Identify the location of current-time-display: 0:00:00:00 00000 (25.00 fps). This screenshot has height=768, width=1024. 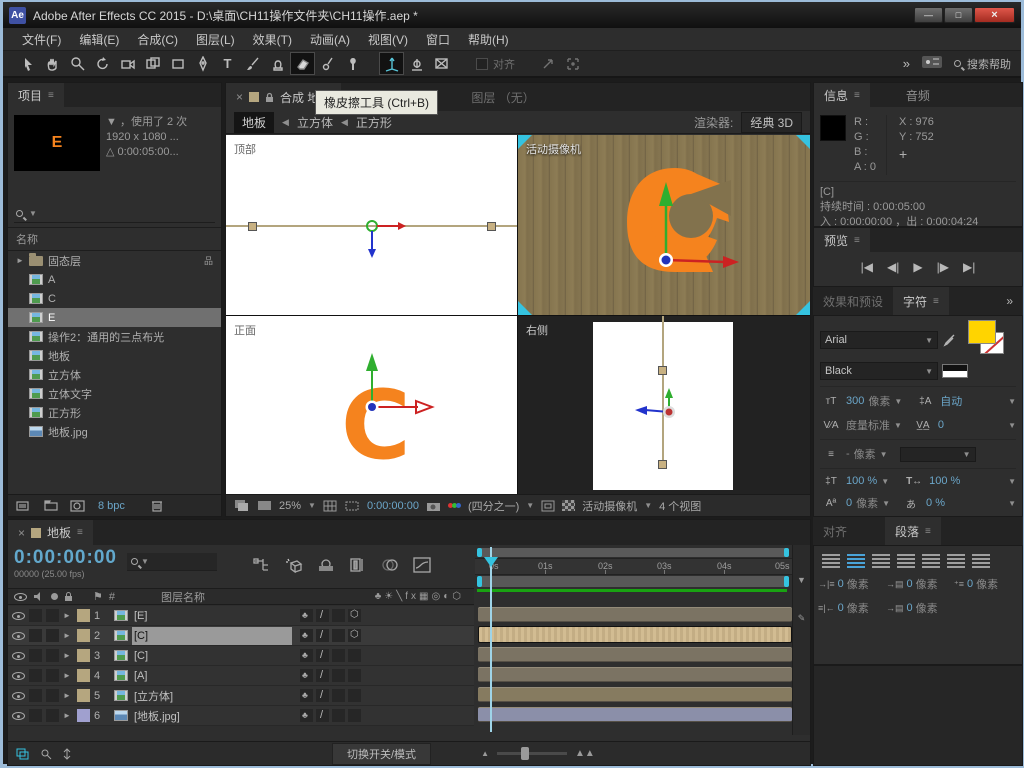
(65, 565).